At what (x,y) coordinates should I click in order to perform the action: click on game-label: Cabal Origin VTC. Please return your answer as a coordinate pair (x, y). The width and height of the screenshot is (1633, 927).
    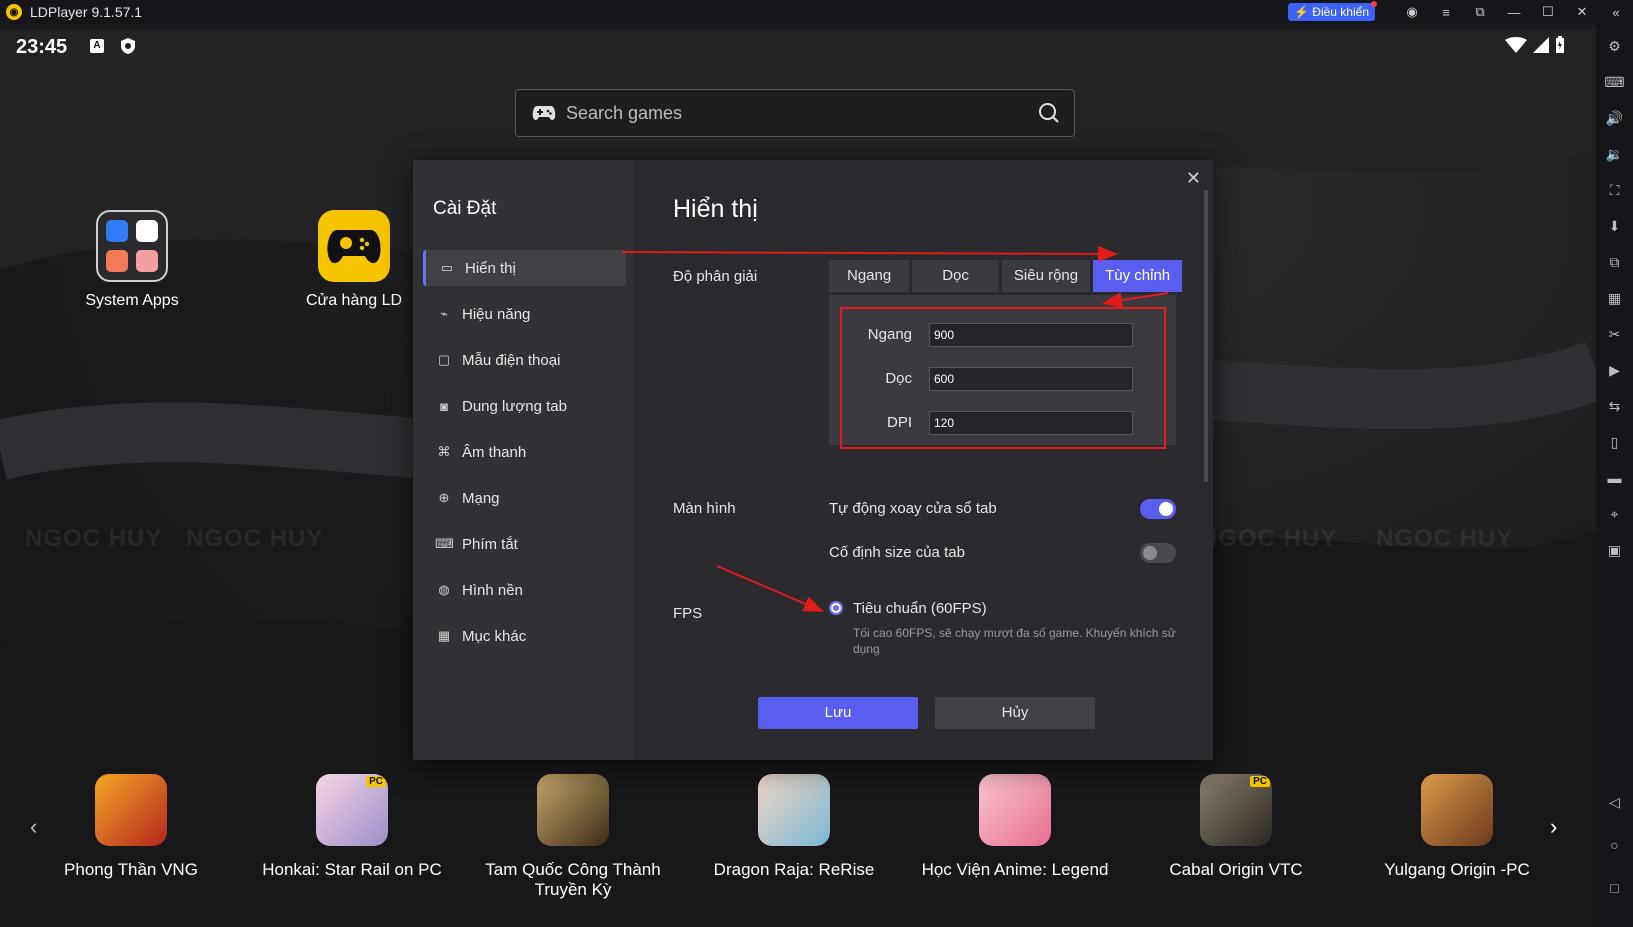
    Looking at the image, I should click on (1236, 869).